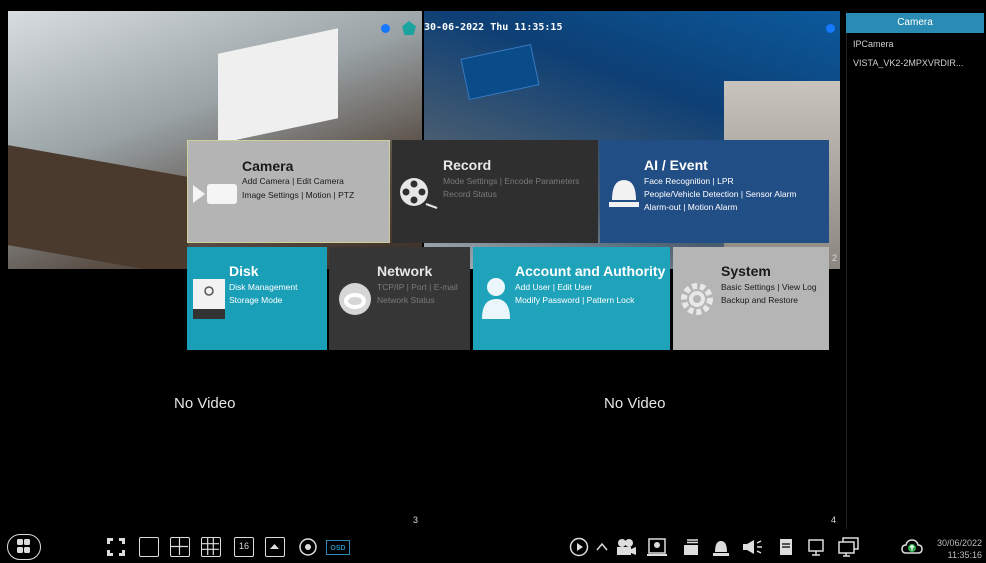 The image size is (986, 563). I want to click on disk-status-button, so click(691, 547).